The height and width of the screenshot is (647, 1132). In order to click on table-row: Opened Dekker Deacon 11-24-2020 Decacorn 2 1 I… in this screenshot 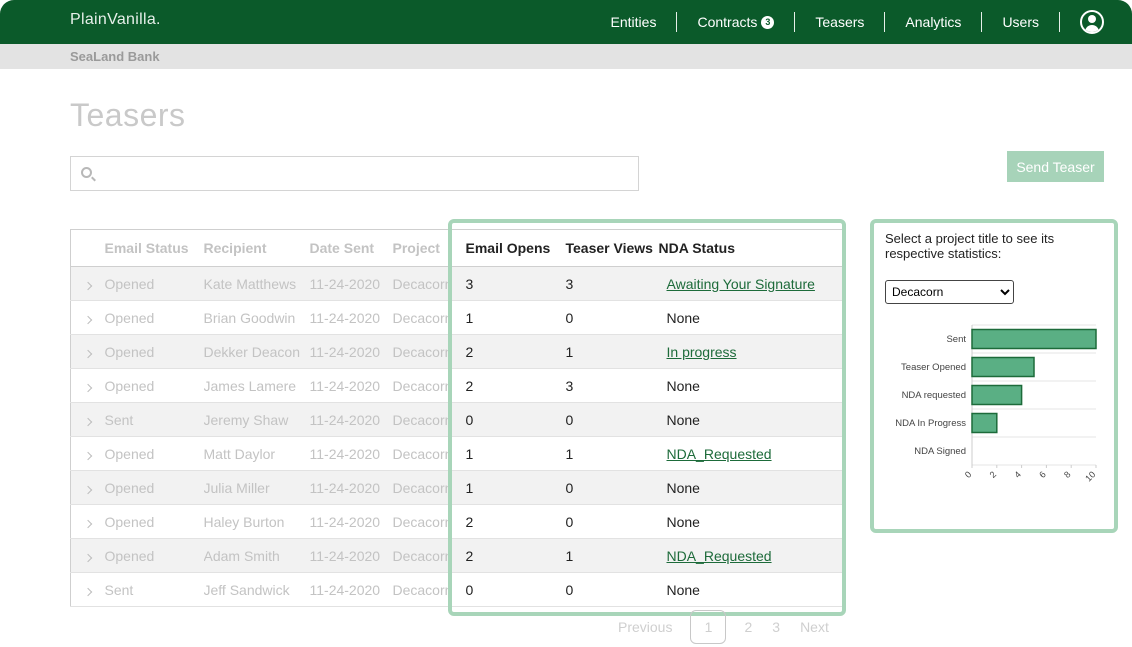, I will do `click(457, 351)`.